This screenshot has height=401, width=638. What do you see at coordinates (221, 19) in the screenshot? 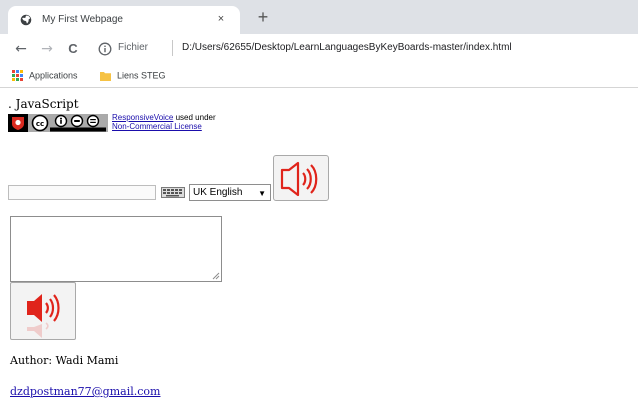
I see `tab-close-icon: ×` at bounding box center [221, 19].